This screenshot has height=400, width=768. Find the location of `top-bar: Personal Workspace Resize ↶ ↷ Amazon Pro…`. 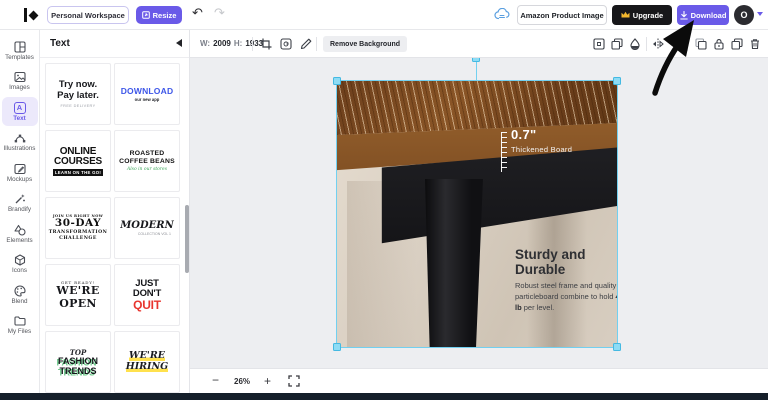

top-bar: Personal Workspace Resize ↶ ↷ Amazon Pro… is located at coordinates (384, 15).